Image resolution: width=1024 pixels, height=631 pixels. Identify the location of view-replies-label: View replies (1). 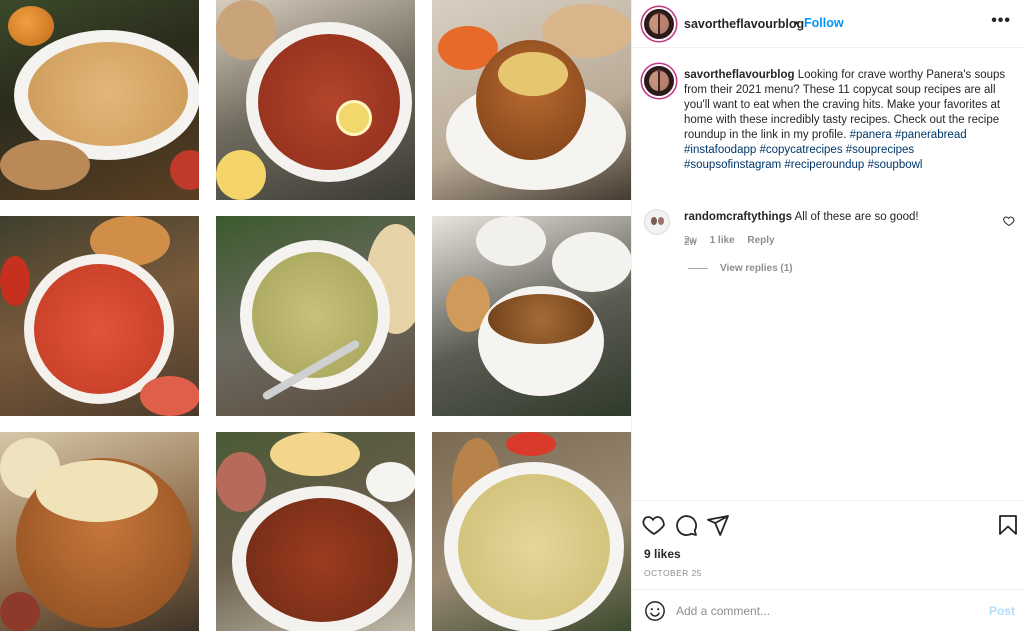
(756, 268).